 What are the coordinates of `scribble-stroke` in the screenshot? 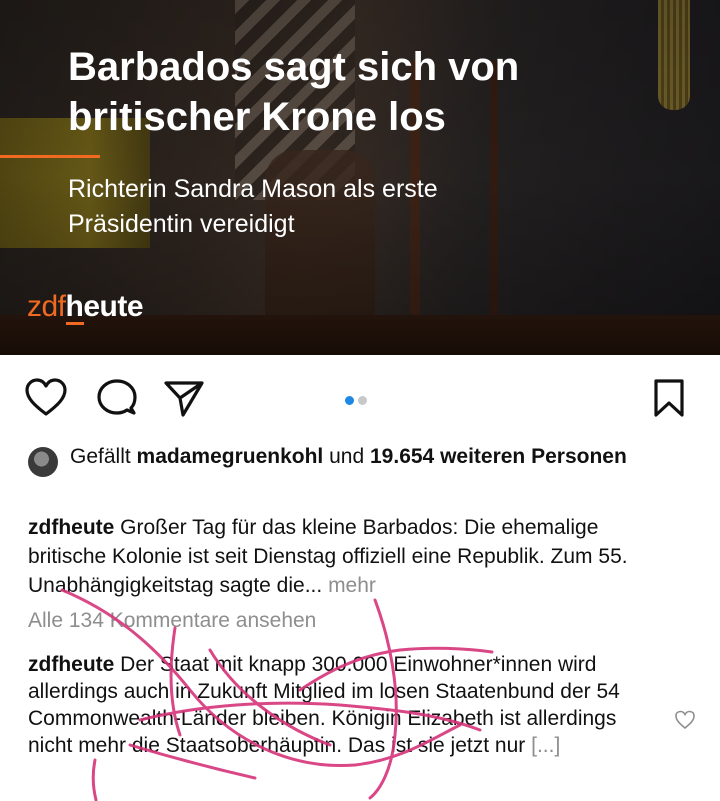 It's located at (94, 779).